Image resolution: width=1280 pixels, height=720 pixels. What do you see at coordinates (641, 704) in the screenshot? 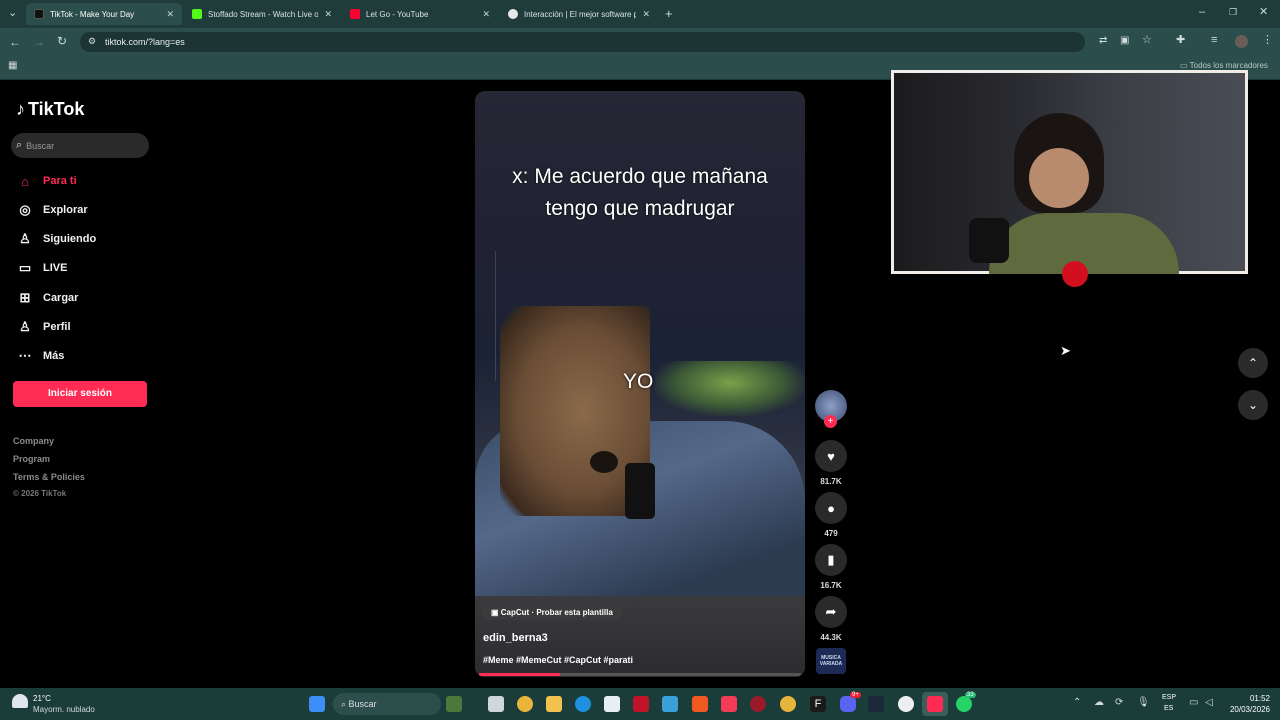
I see `red-app-icon` at bounding box center [641, 704].